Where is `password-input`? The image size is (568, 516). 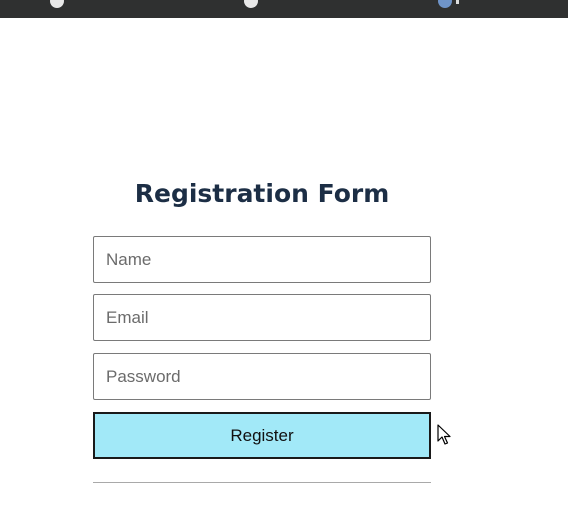 password-input is located at coordinates (262, 376).